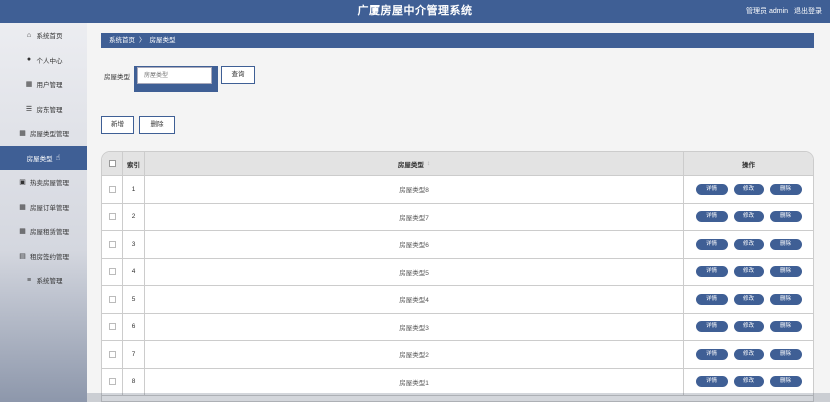 This screenshot has height=402, width=830. I want to click on breadcrumb-current: 房屋类型, so click(162, 40).